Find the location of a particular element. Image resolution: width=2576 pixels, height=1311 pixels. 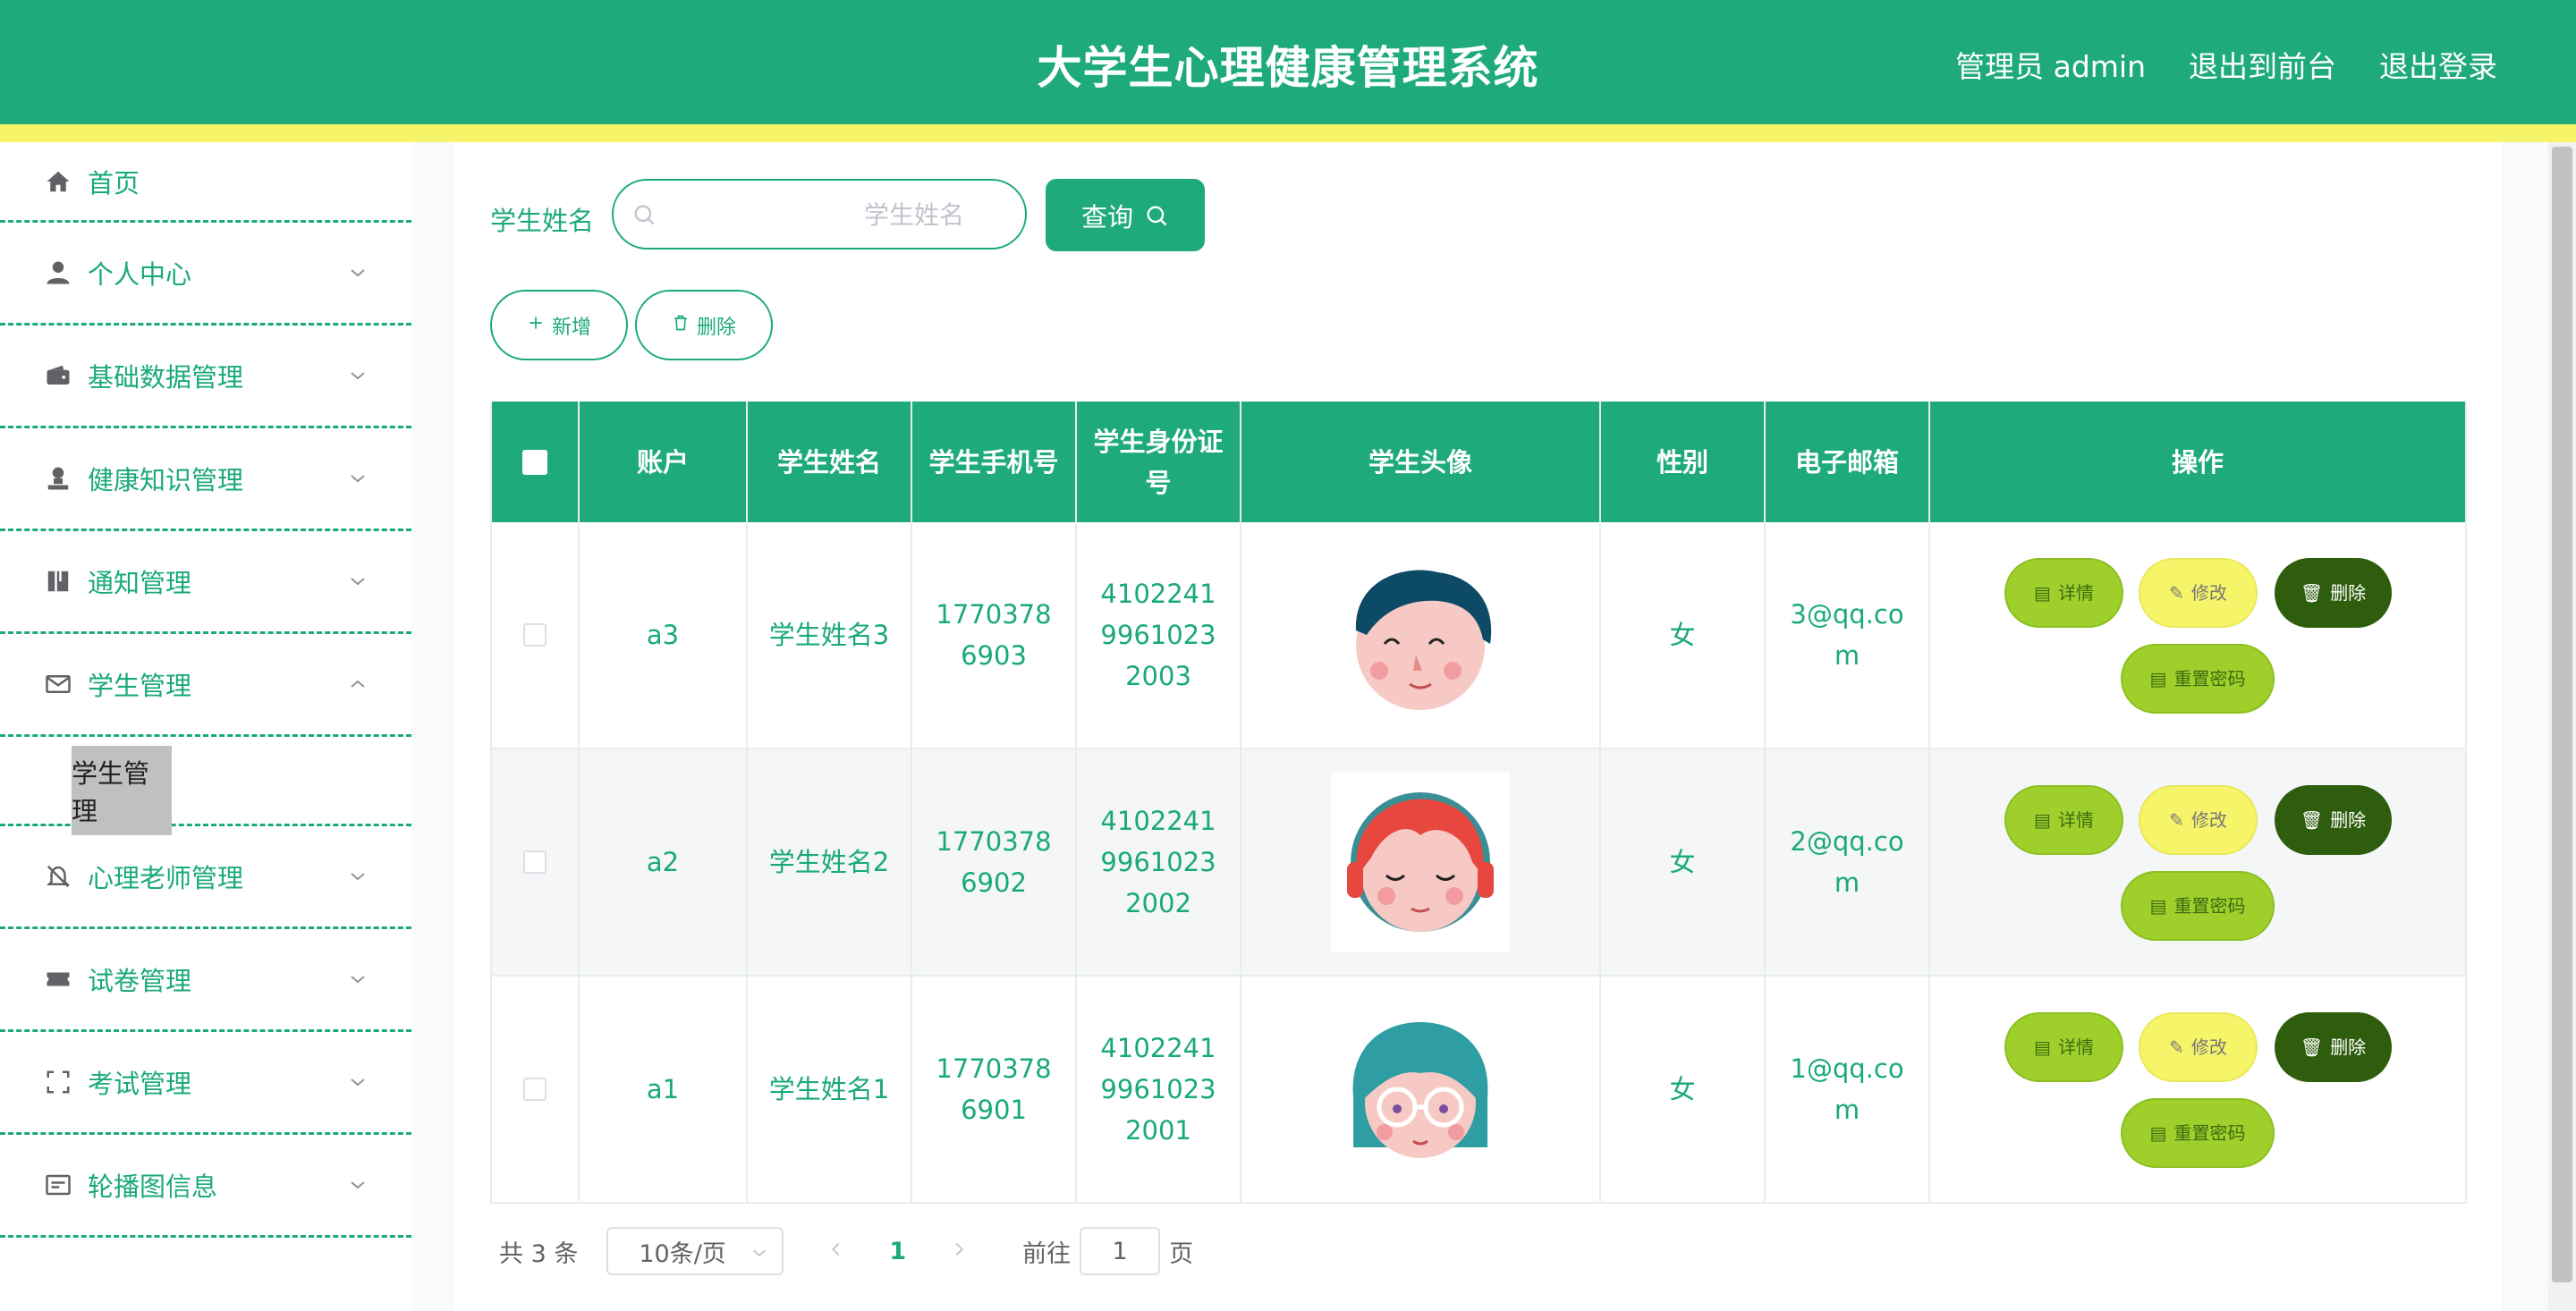

select-all-checkbox is located at coordinates (534, 462).